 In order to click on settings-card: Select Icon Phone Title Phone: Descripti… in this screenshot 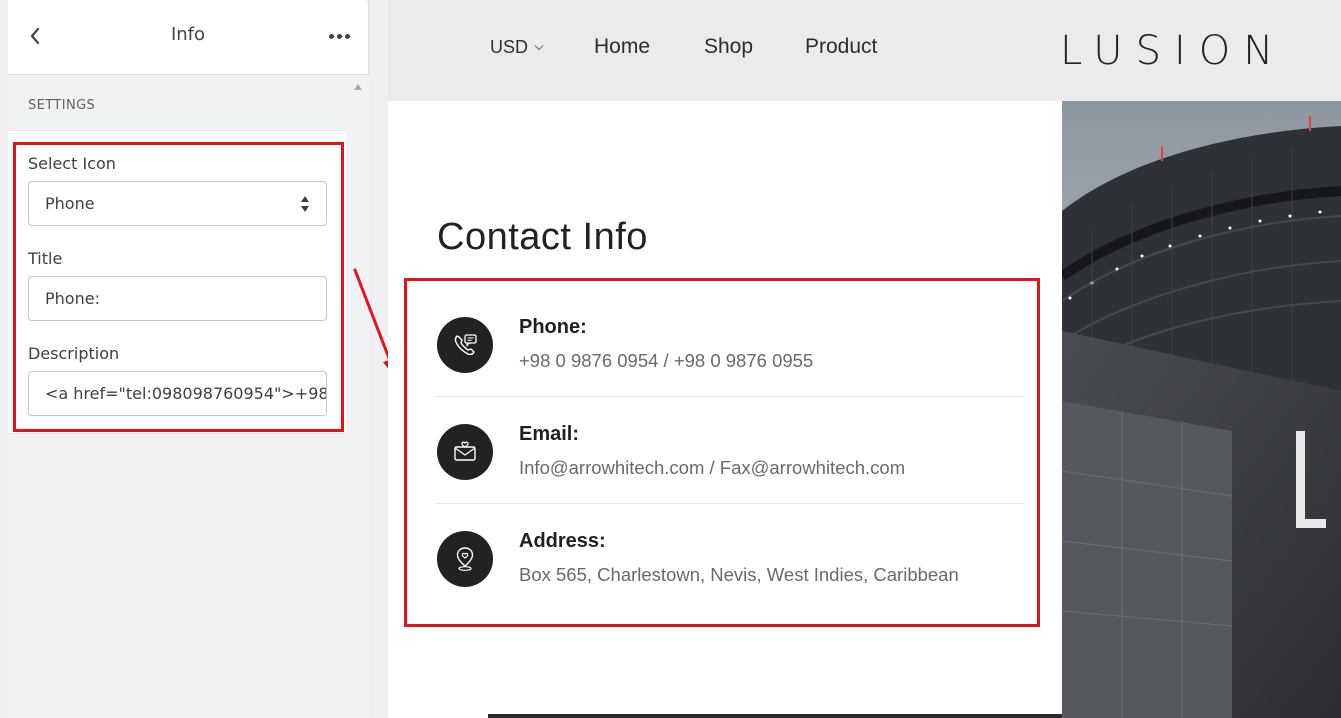, I will do `click(177, 282)`.